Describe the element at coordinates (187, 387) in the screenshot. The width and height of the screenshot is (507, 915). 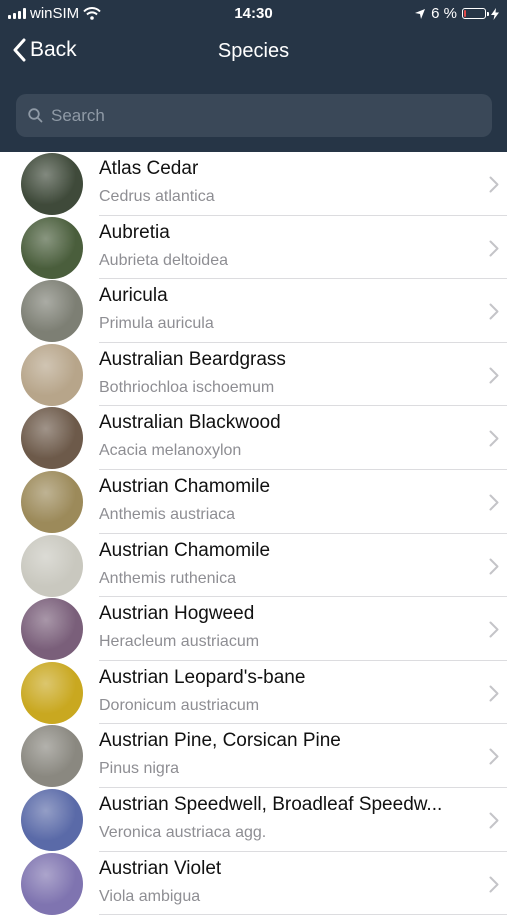
I see `species-scientific-name: Bothriochloa ischoemum` at that location.